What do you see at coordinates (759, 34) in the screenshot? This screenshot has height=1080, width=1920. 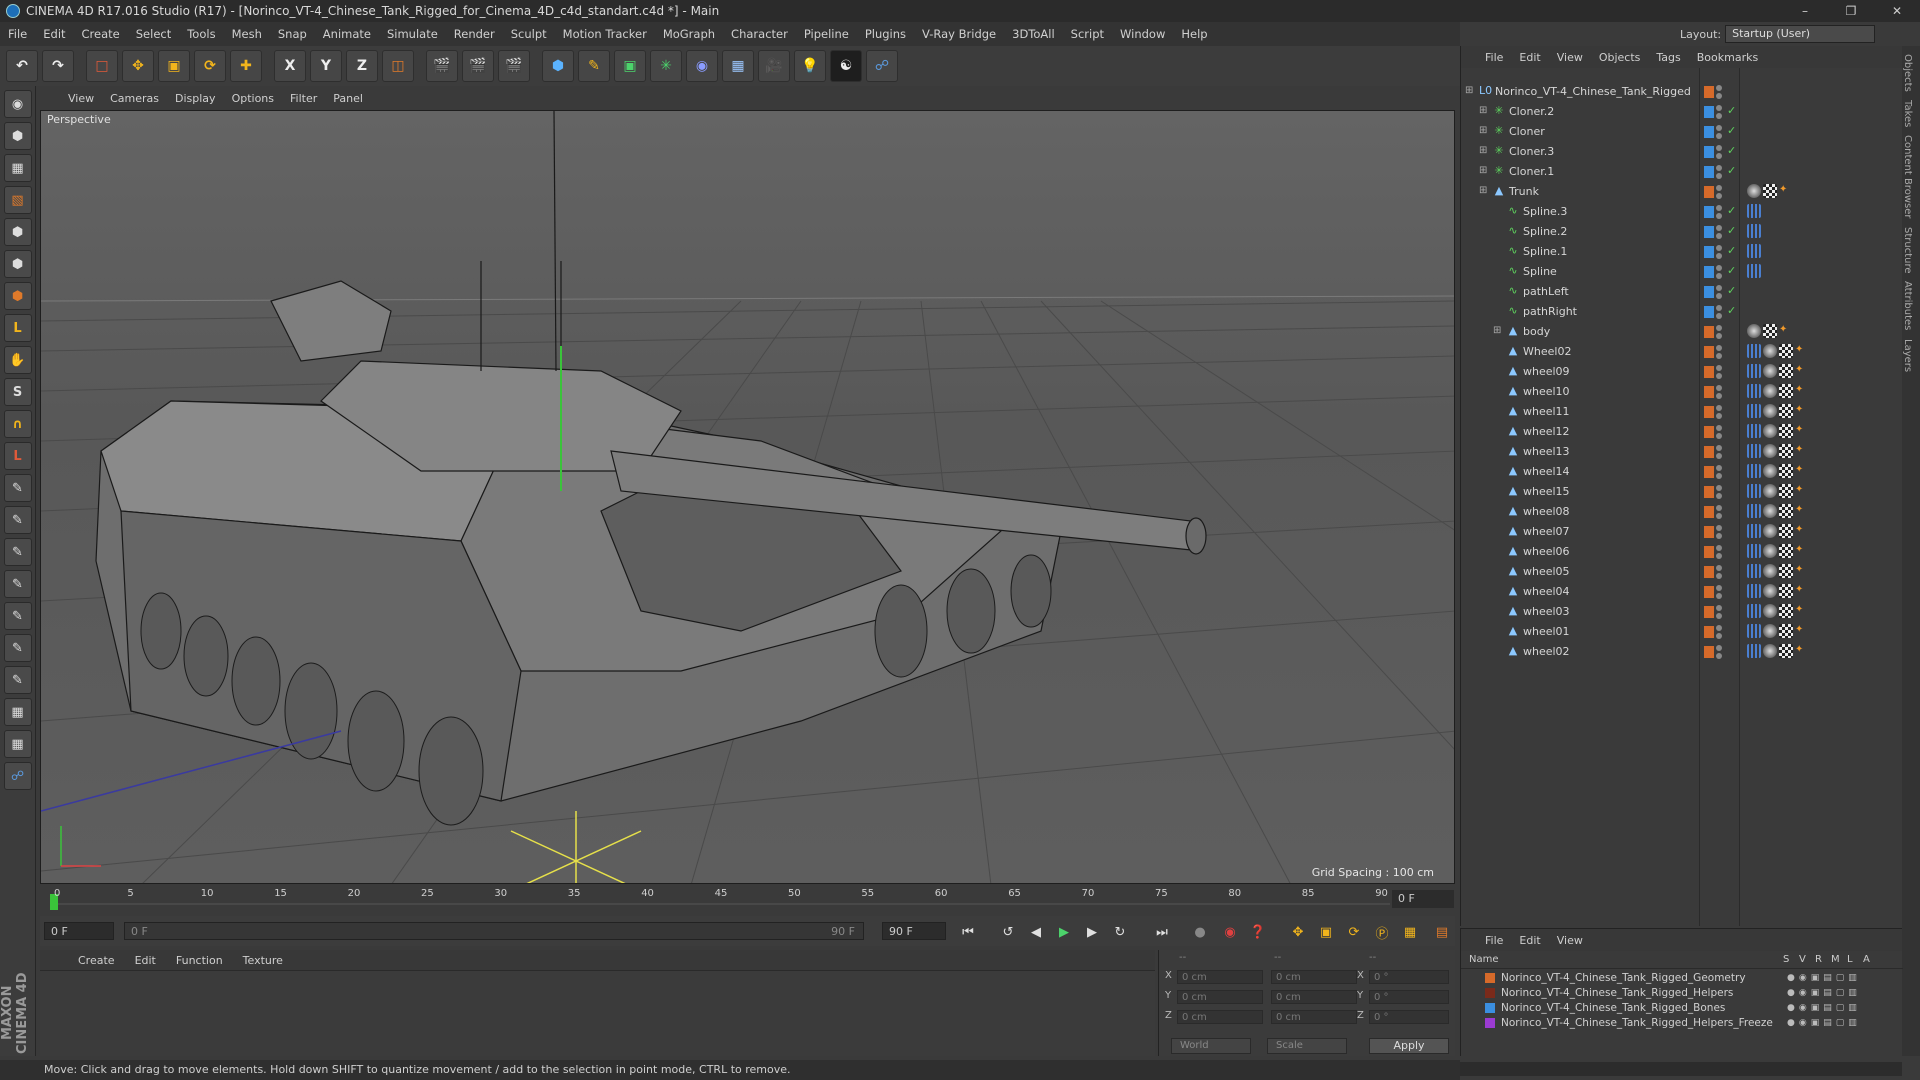 I see `menu-character: Character` at bounding box center [759, 34].